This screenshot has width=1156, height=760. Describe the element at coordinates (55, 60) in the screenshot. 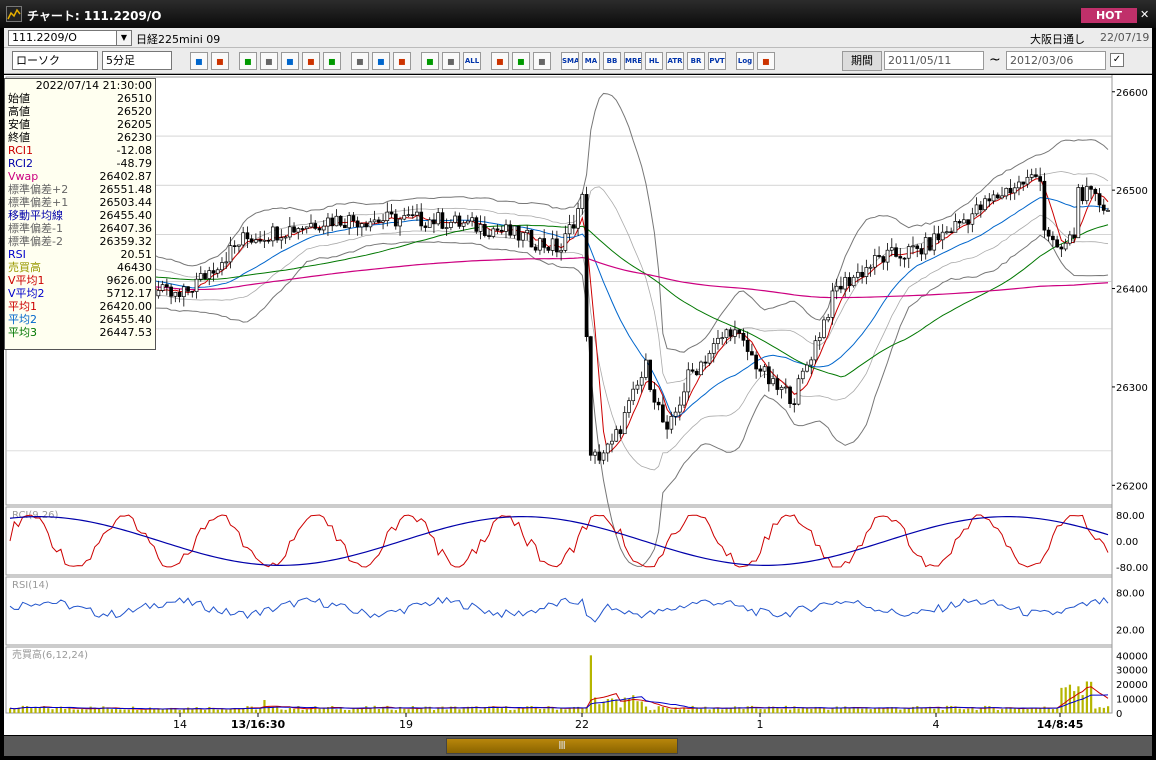

I see `chart-type-select: ローソク` at that location.